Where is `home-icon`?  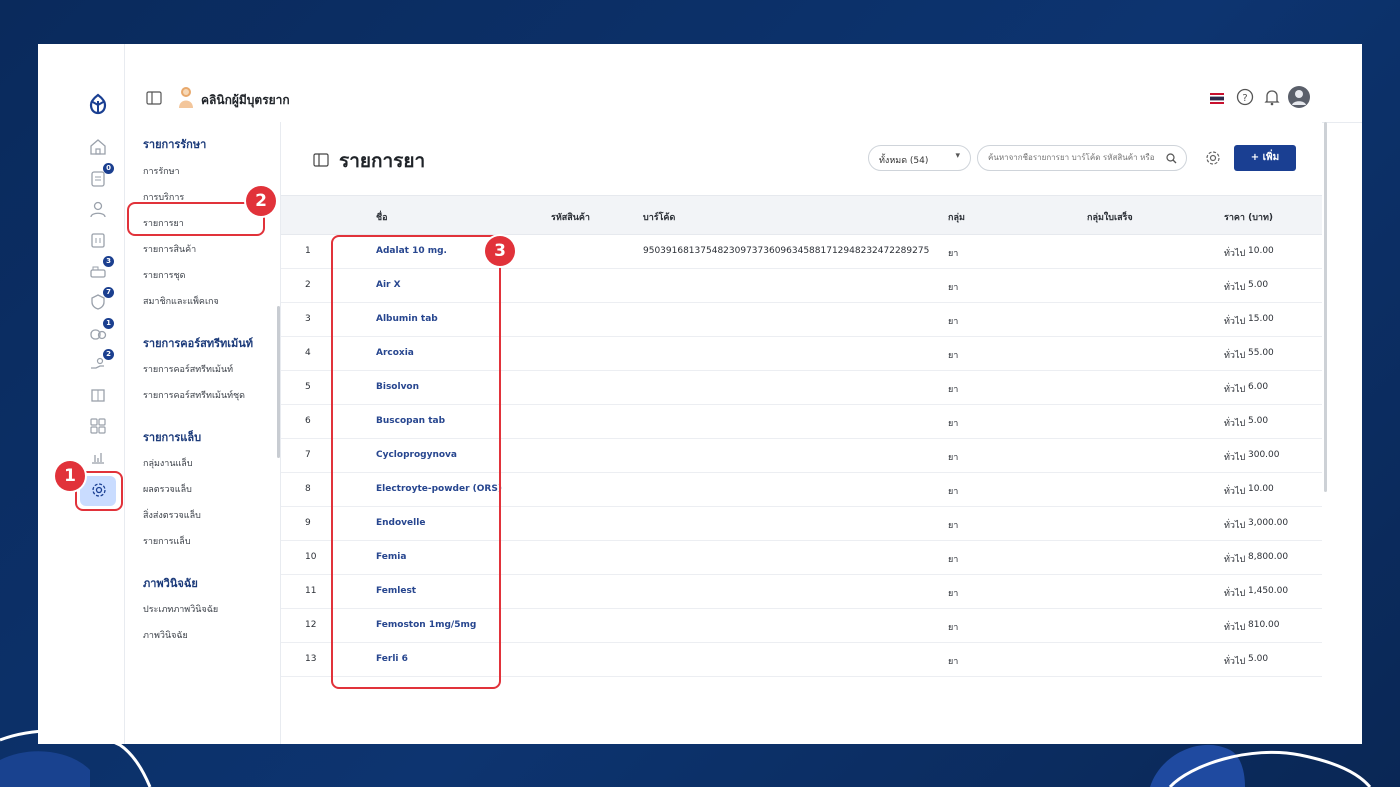 home-icon is located at coordinates (99, 148).